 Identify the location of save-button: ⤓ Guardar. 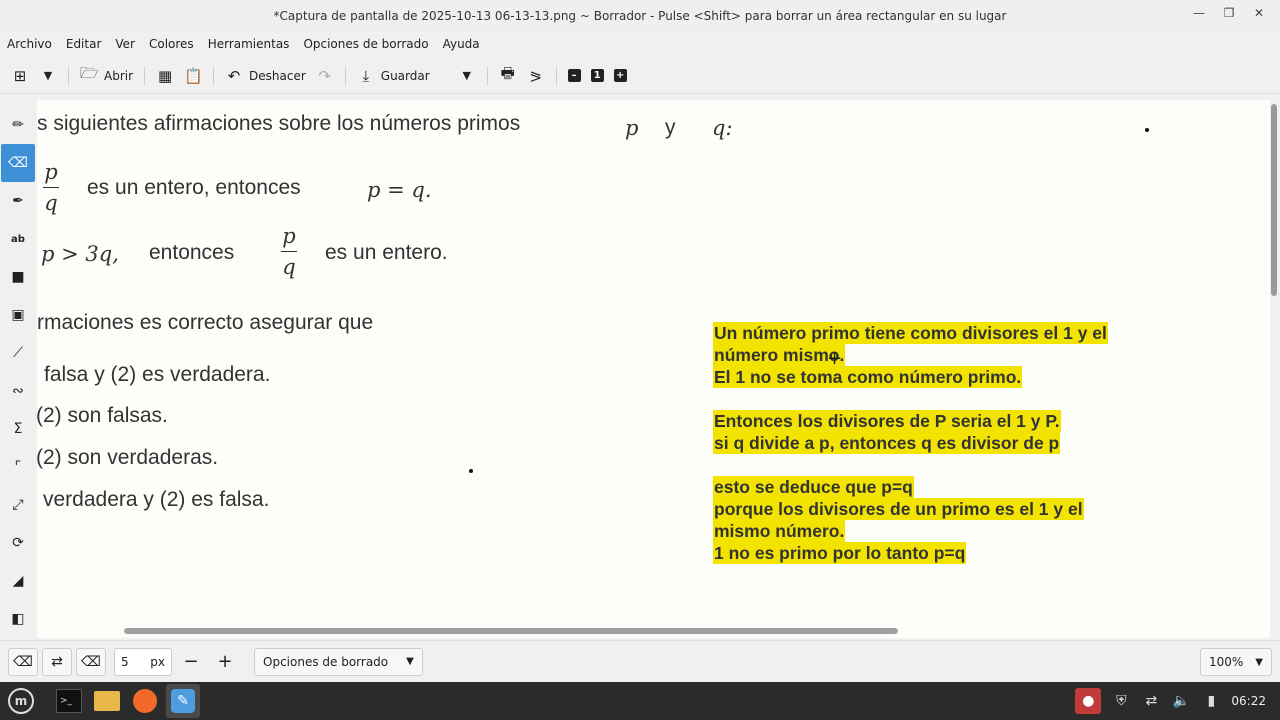
(393, 76).